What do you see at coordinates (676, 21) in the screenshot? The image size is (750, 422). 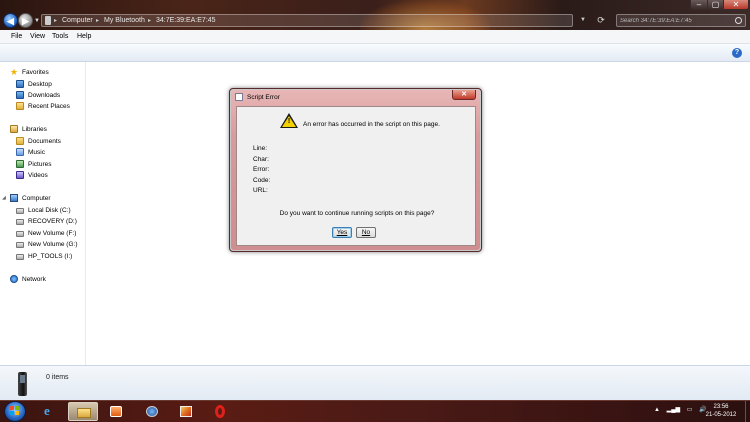 I see `search-input` at bounding box center [676, 21].